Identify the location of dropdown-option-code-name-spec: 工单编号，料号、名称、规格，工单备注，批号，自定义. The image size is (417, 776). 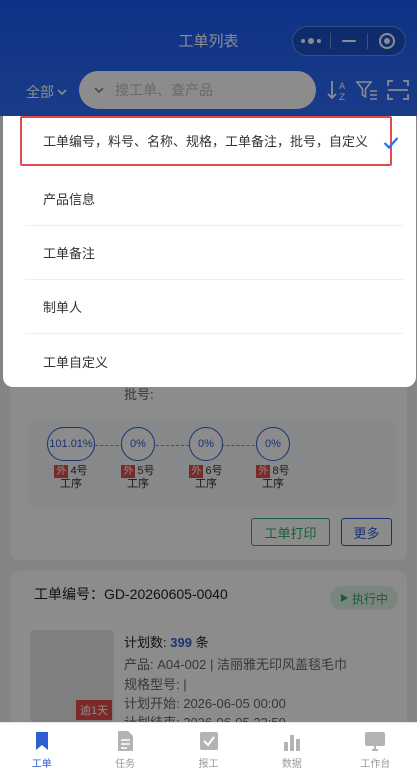
(206, 141).